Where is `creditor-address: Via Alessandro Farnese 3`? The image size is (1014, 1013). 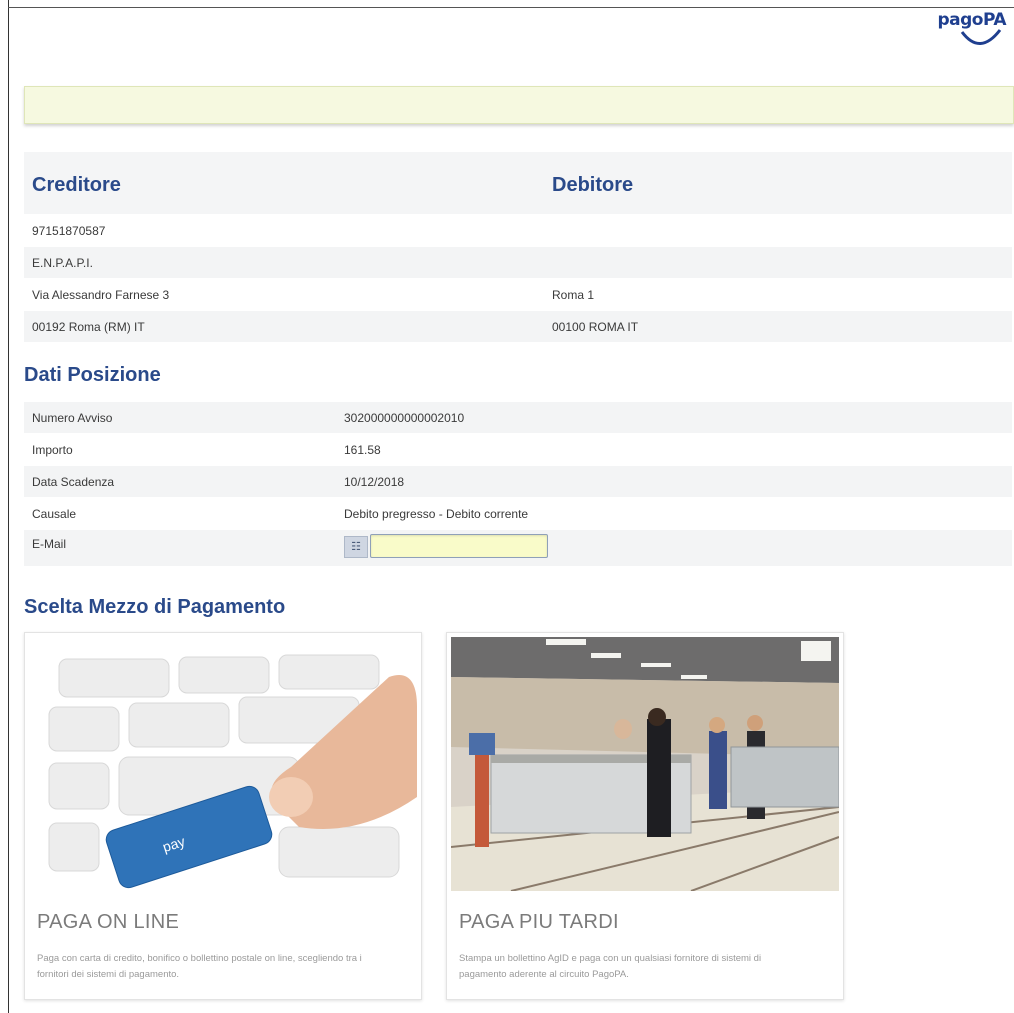
creditor-address: Via Alessandro Farnese 3 is located at coordinates (101, 295).